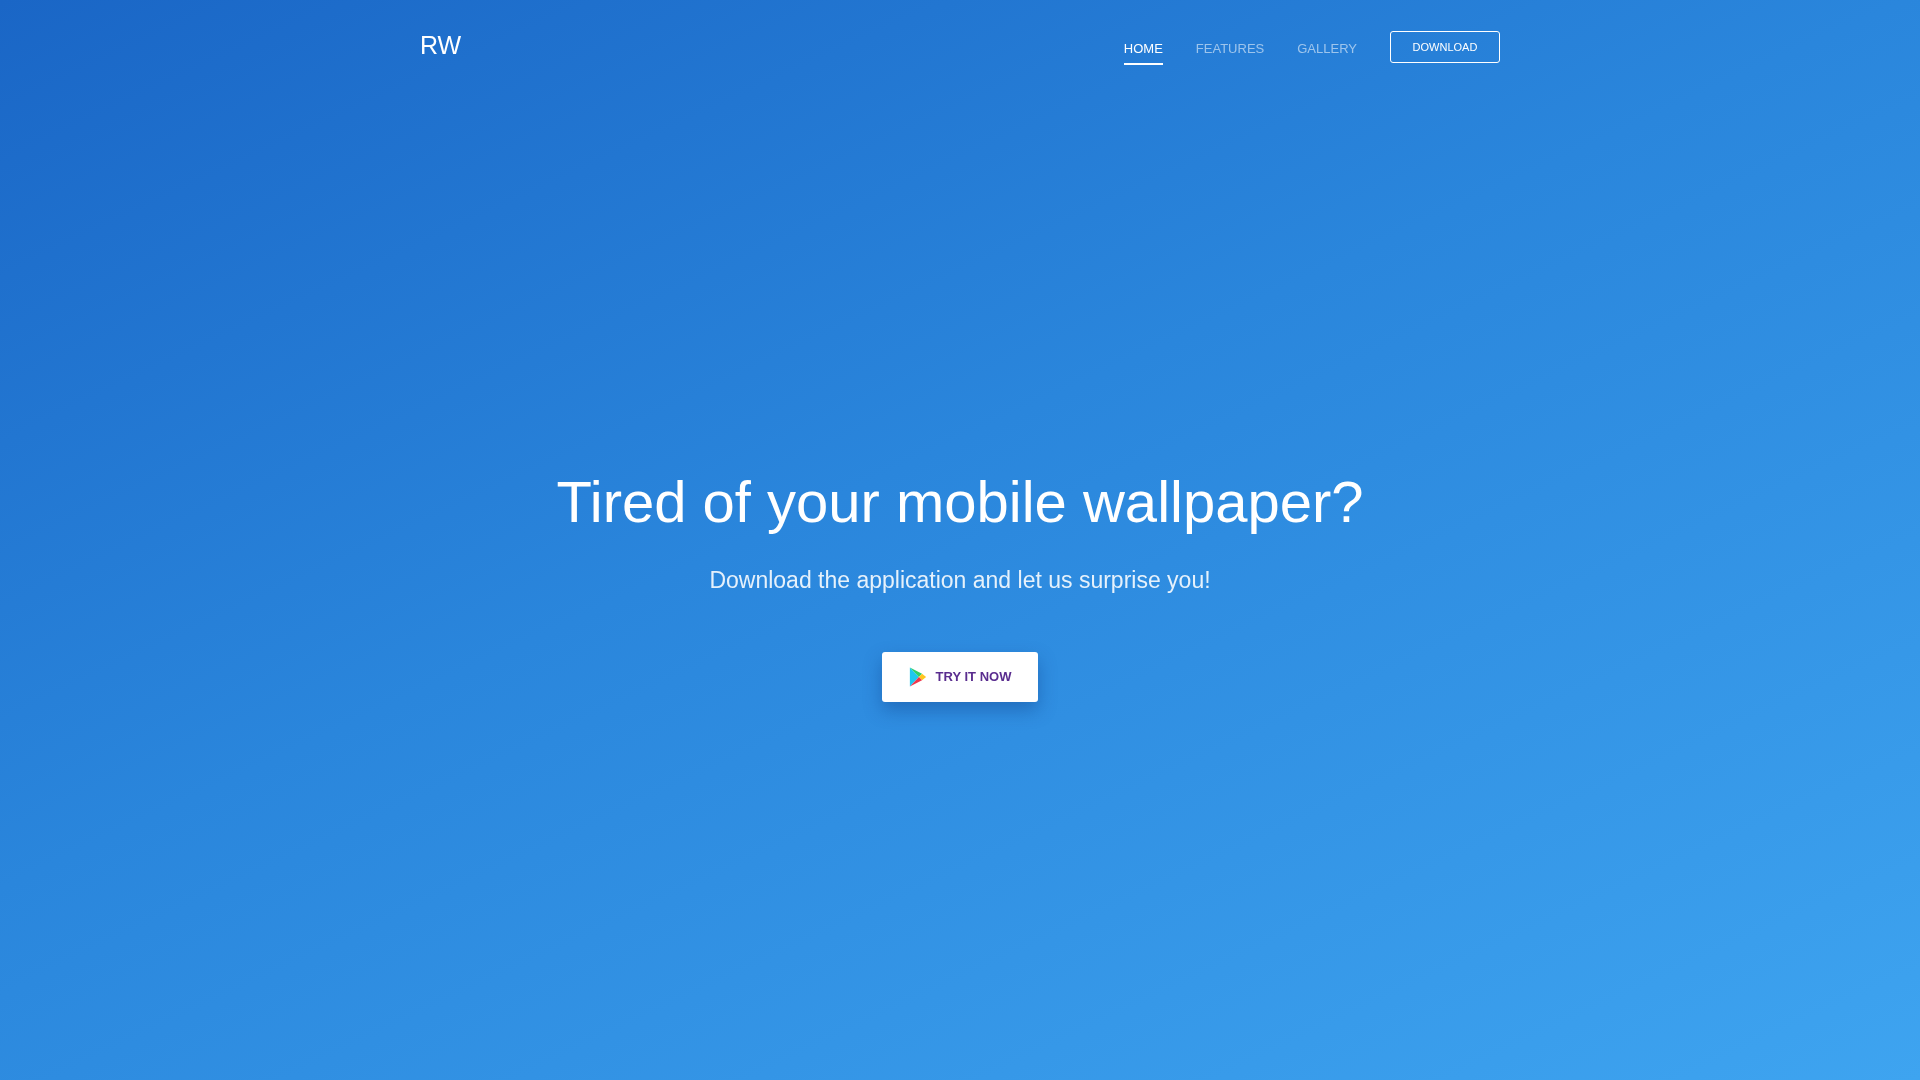  I want to click on hero-heading: Tired of your mobile wallpaper?, so click(960, 501).